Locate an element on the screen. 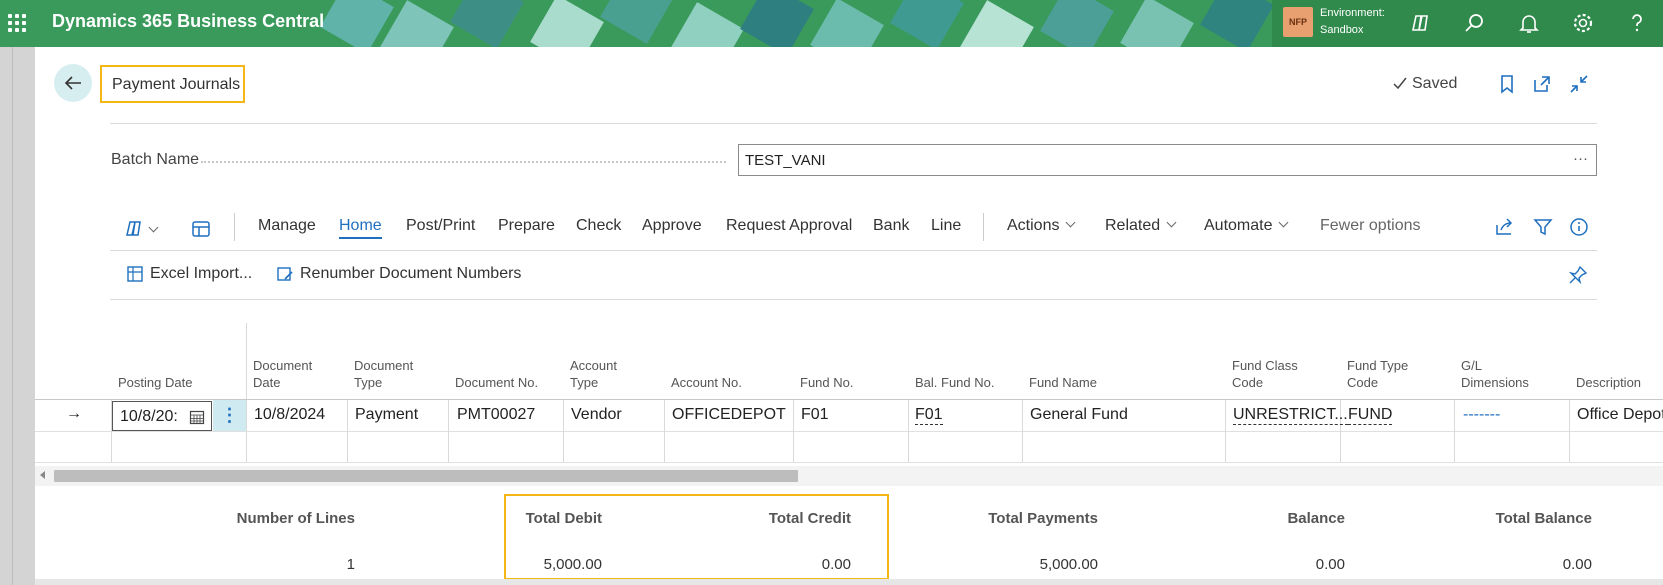 The image size is (1663, 585). posting-date-value: 10/8/20: is located at coordinates (149, 416).